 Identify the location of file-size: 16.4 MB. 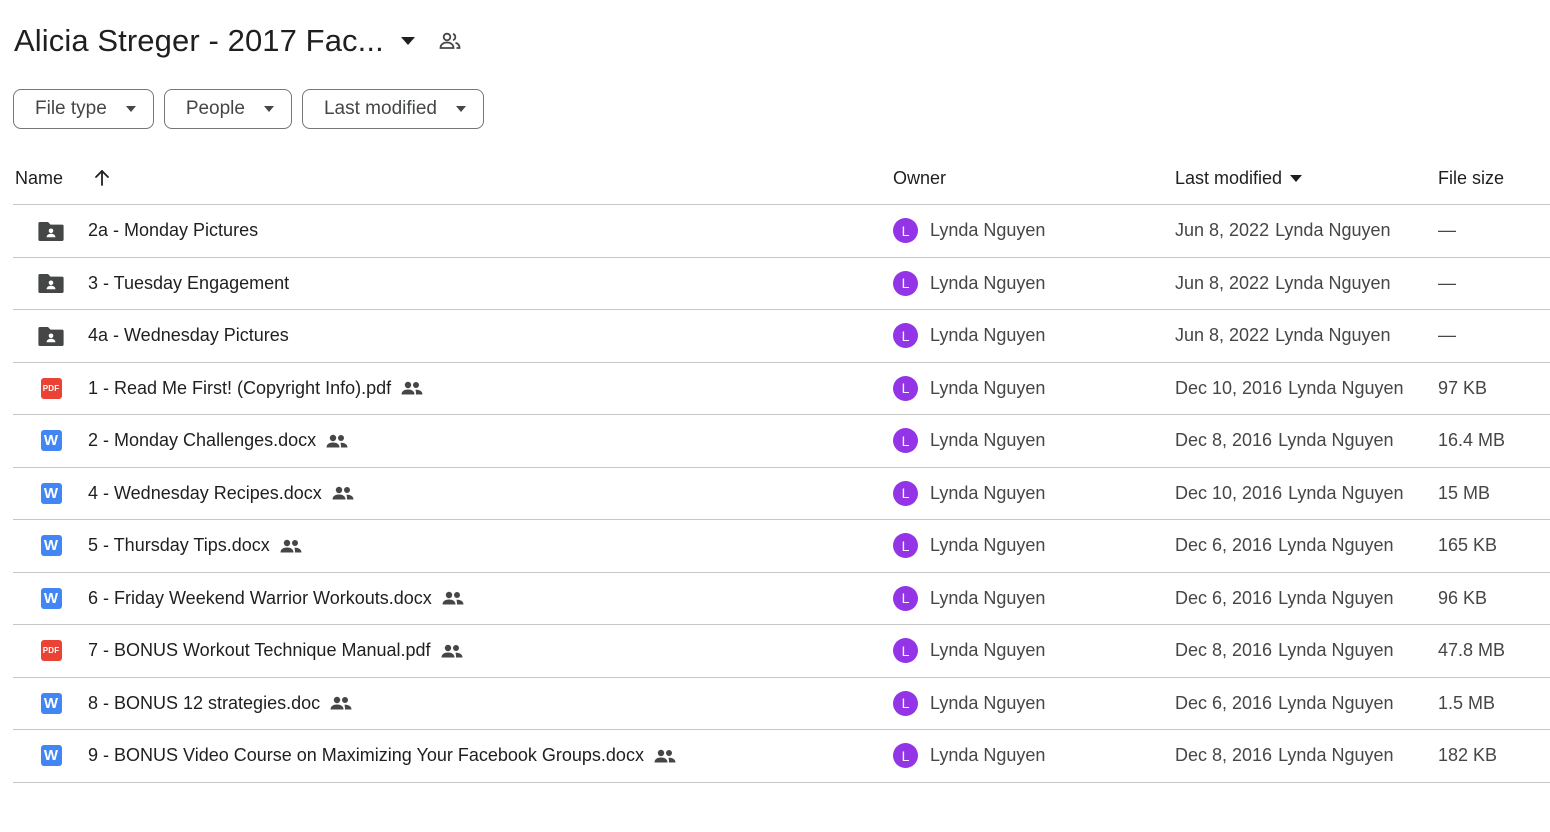
(1472, 440).